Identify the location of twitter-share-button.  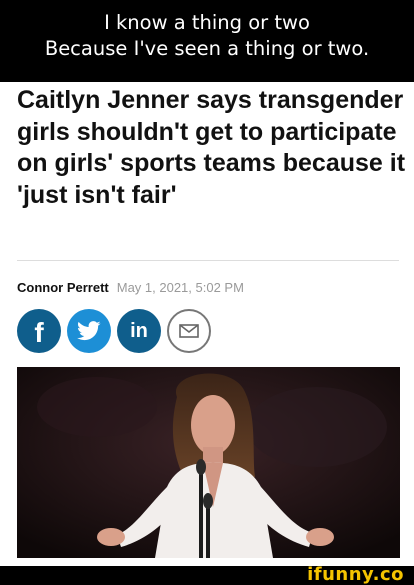
(89, 331).